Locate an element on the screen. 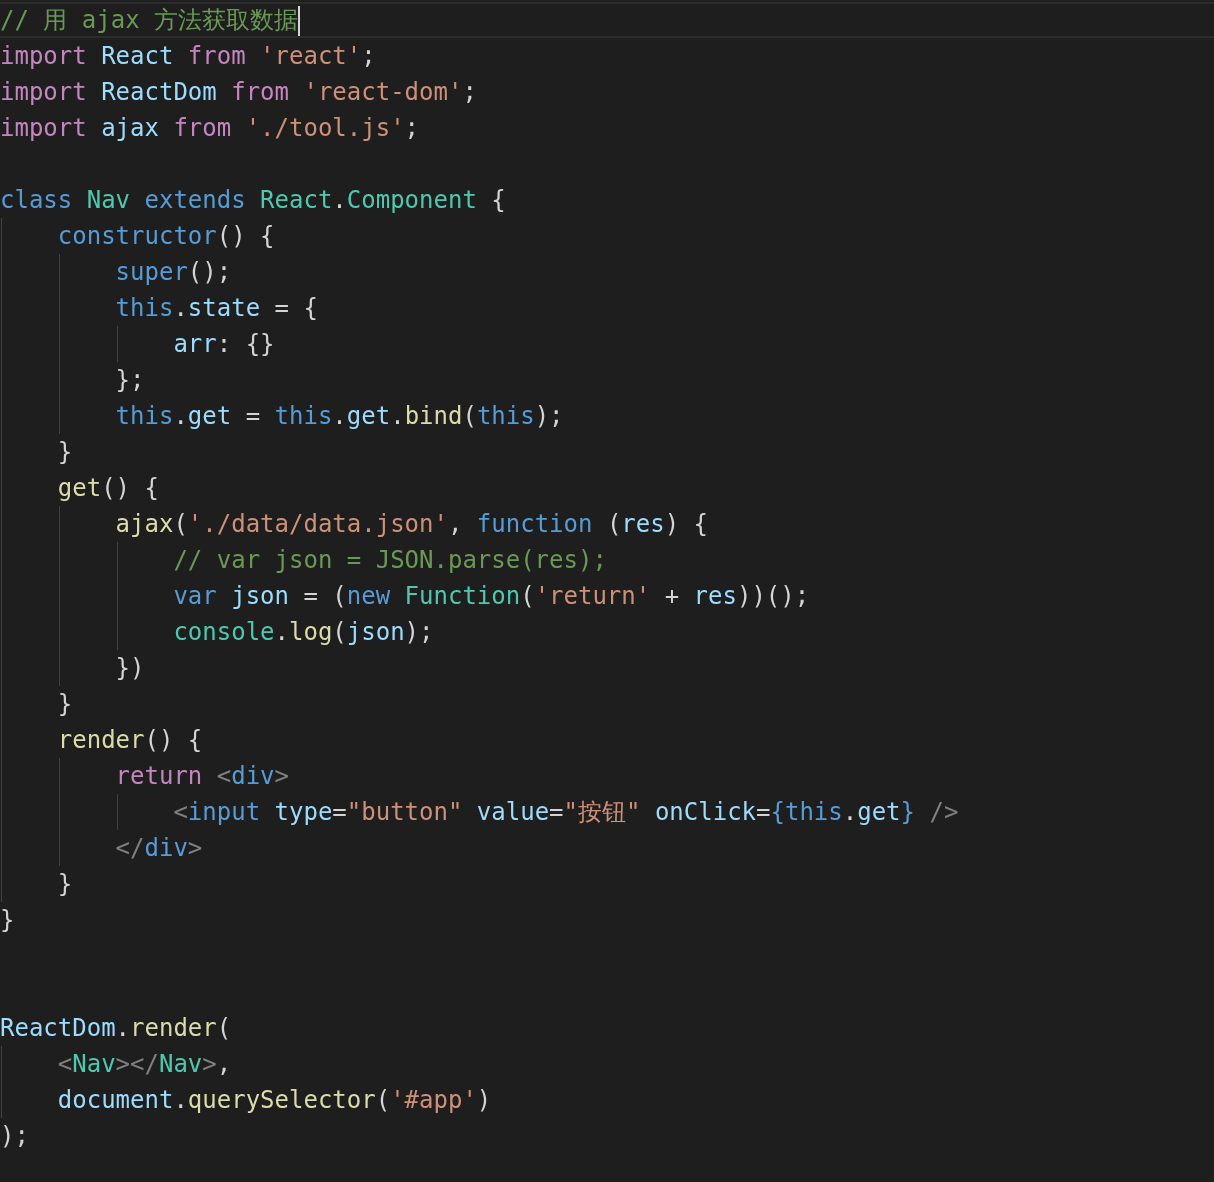 The height and width of the screenshot is (1182, 1214). code-punctuation: + is located at coordinates (672, 596).